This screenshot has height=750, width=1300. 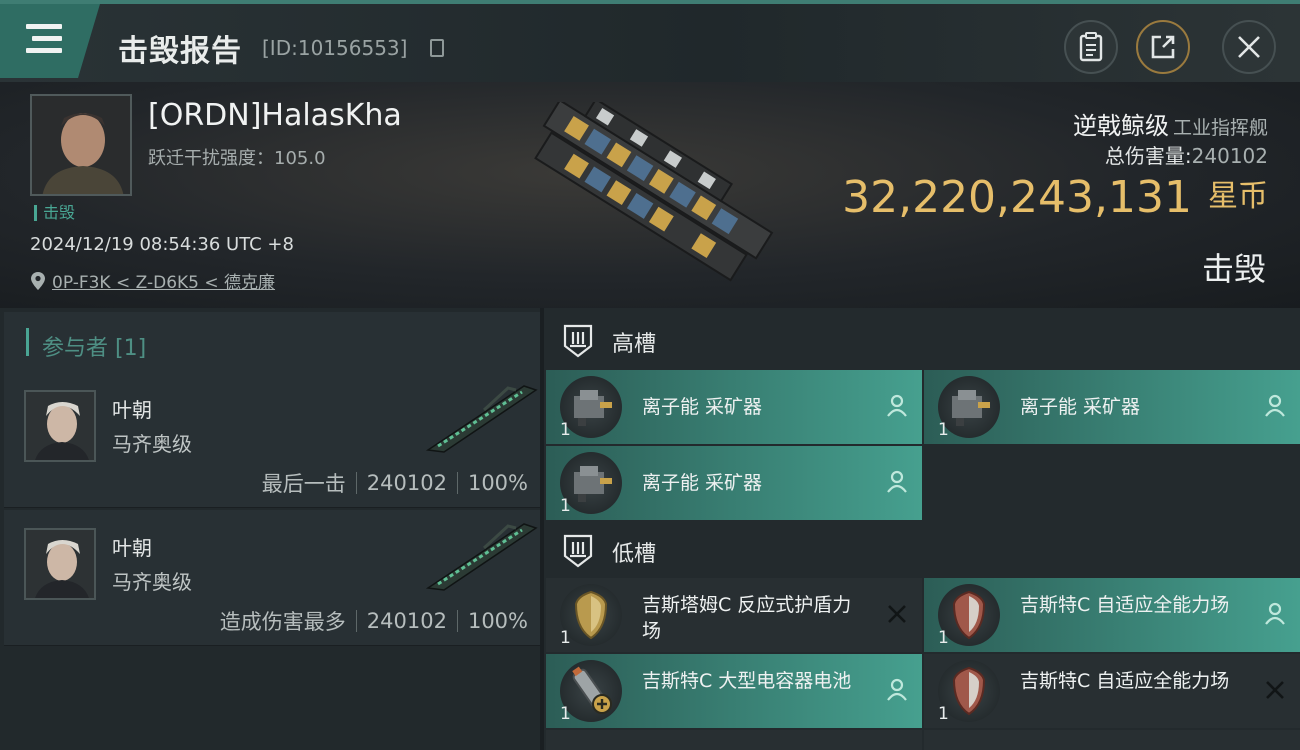 What do you see at coordinates (747, 618) in the screenshot?
I see `module-name: 吉斯塔姆C 反应式护盾力场` at bounding box center [747, 618].